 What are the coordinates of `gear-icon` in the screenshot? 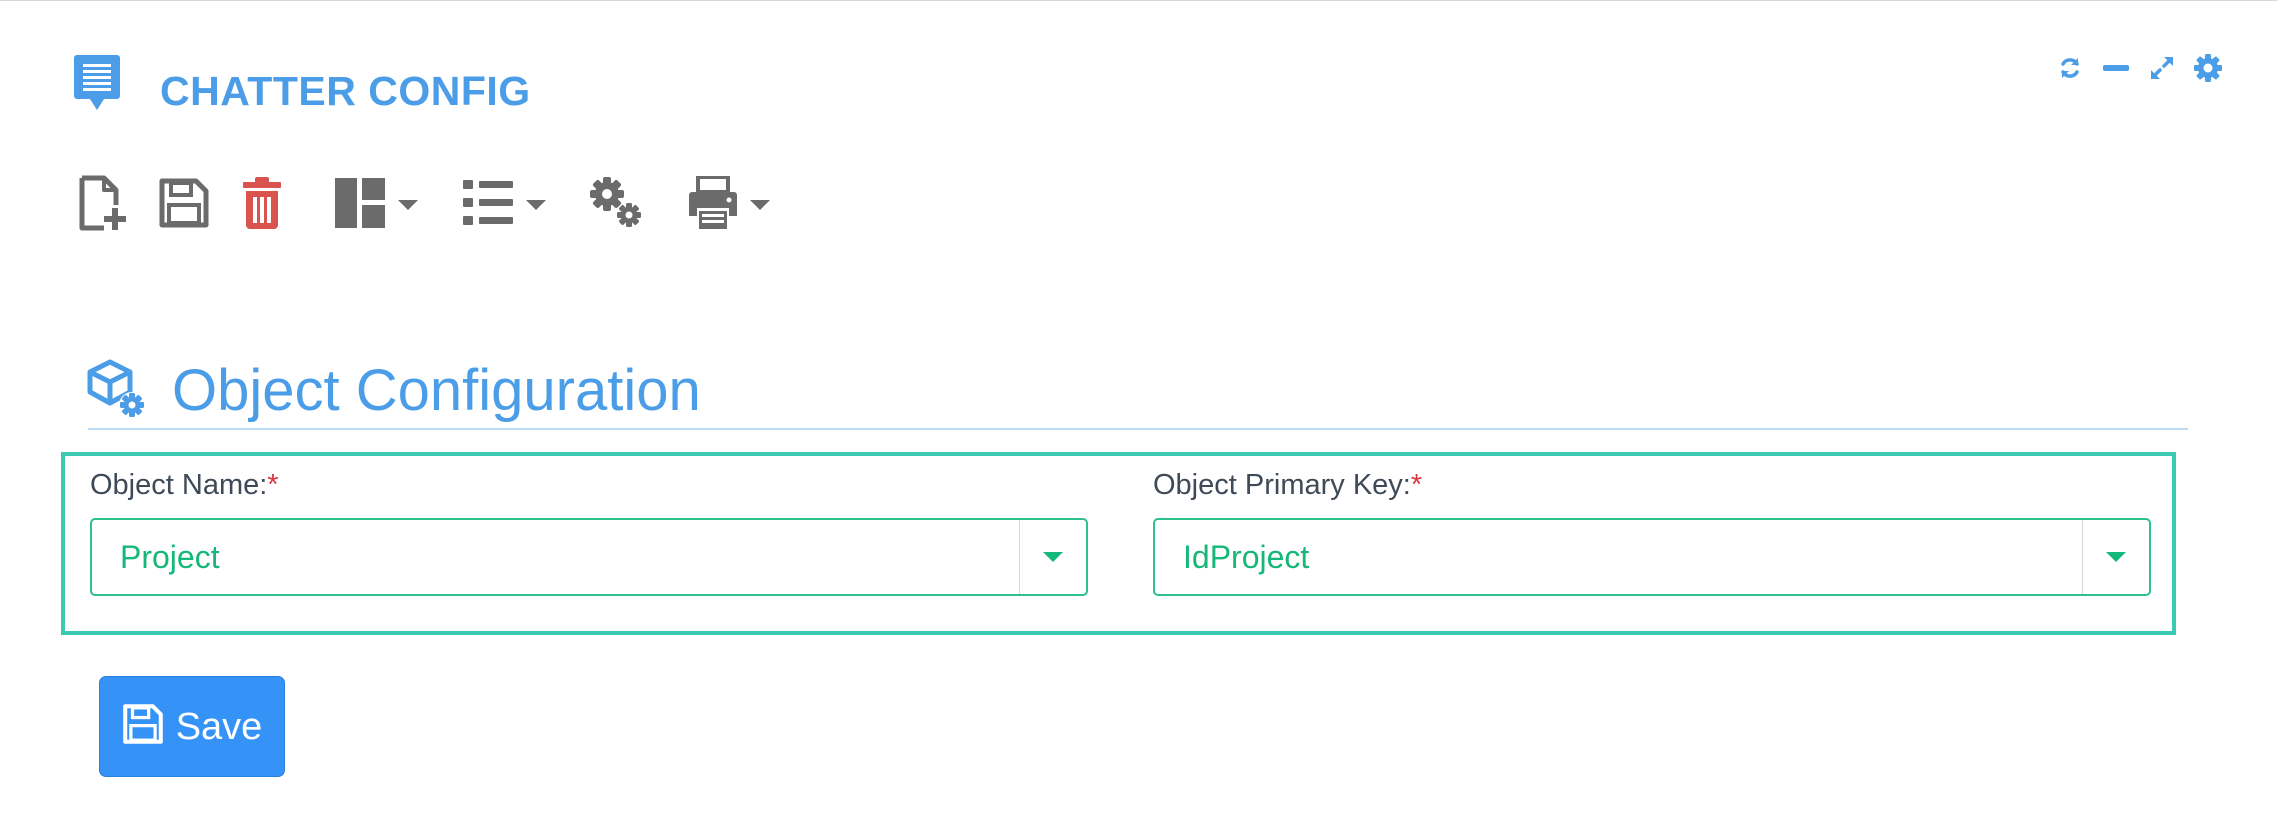 It's located at (2208, 68).